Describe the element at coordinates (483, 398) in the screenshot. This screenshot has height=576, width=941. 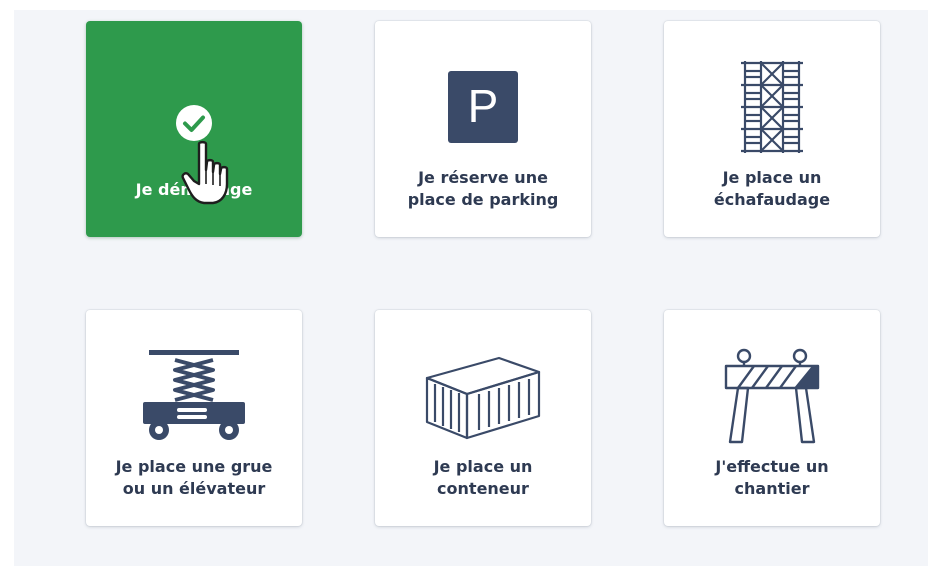
I see `container-icon` at that location.